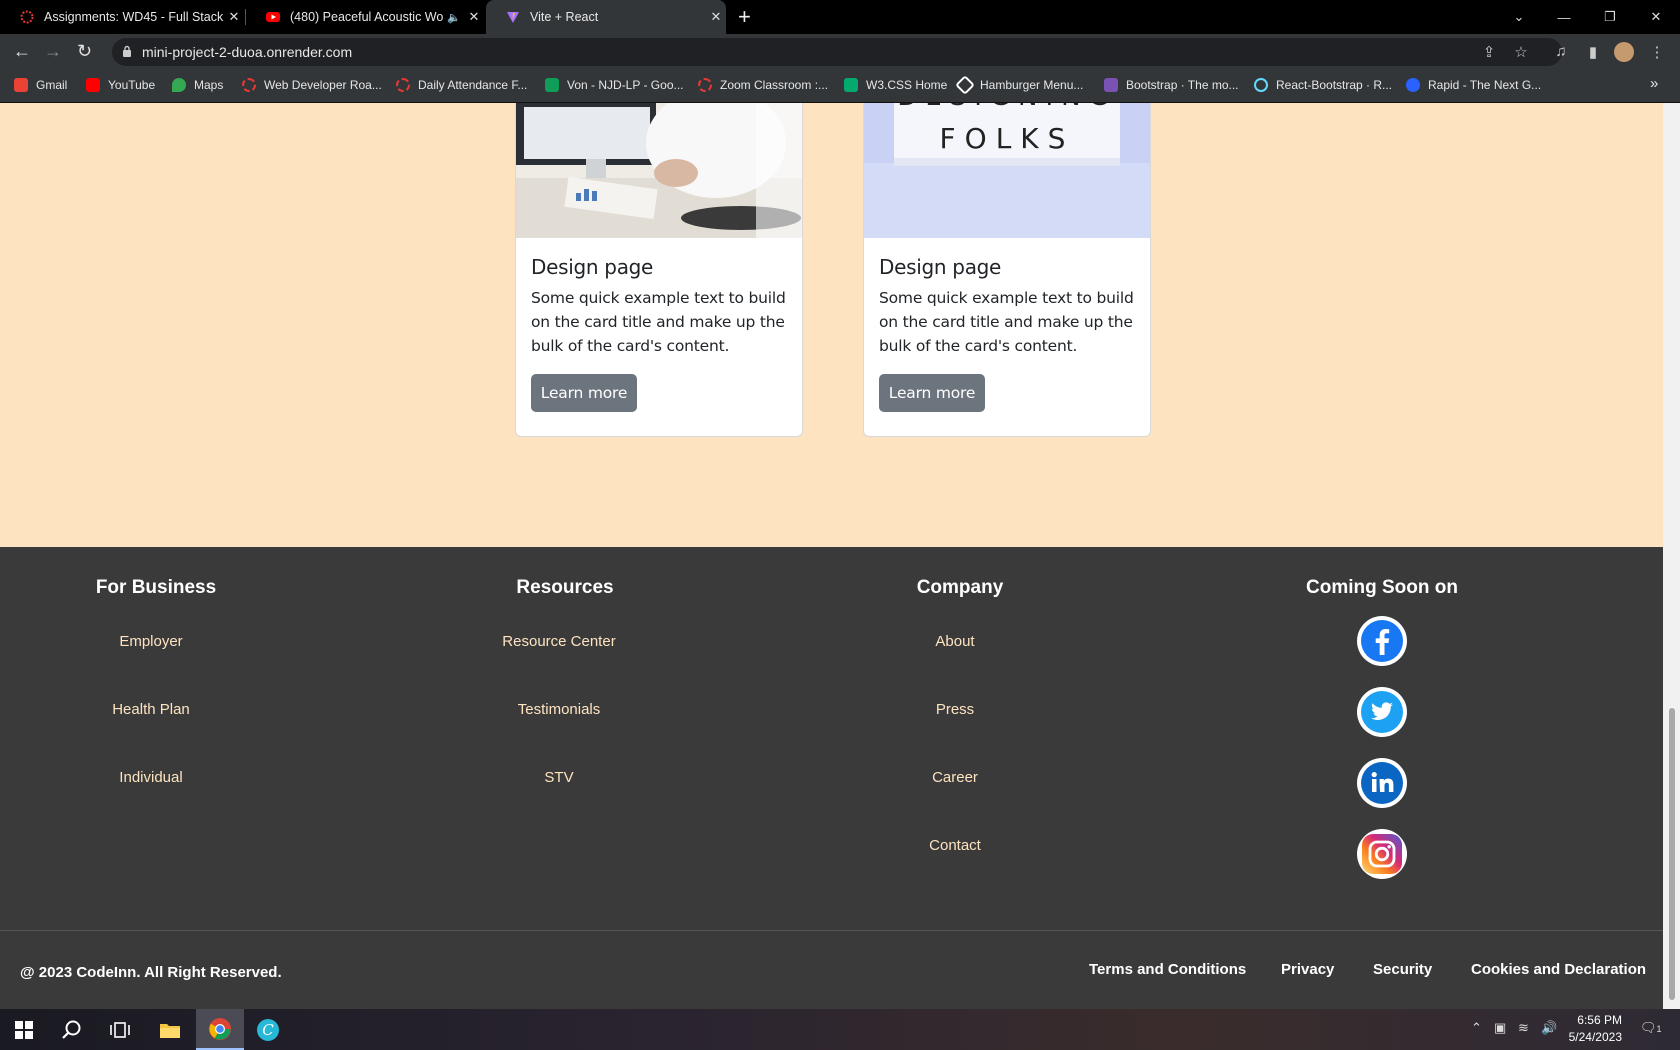 This screenshot has height=1050, width=1680. I want to click on bookmark-label: W3.CSS Home, so click(907, 85).